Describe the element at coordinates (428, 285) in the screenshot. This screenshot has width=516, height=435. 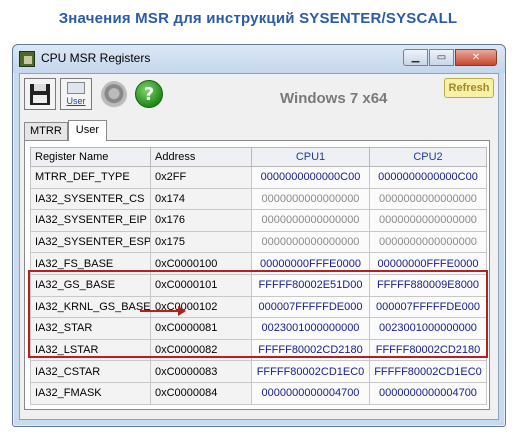
I see `cpu2-value-cell: FFFFF880009E8000` at that location.